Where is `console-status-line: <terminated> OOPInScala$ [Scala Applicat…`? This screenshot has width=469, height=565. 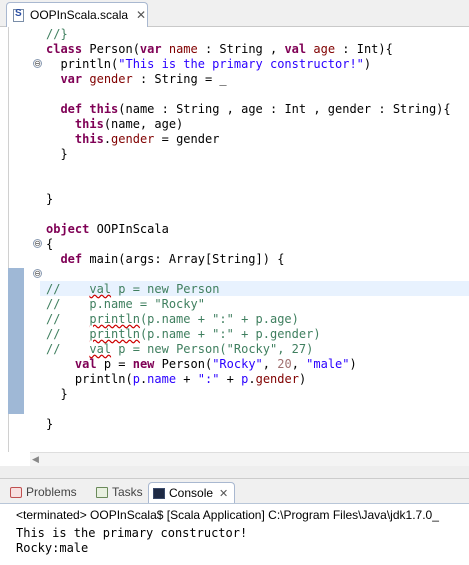 console-status-line: <terminated> OOPInScala$ [Scala Applicat… is located at coordinates (227, 515).